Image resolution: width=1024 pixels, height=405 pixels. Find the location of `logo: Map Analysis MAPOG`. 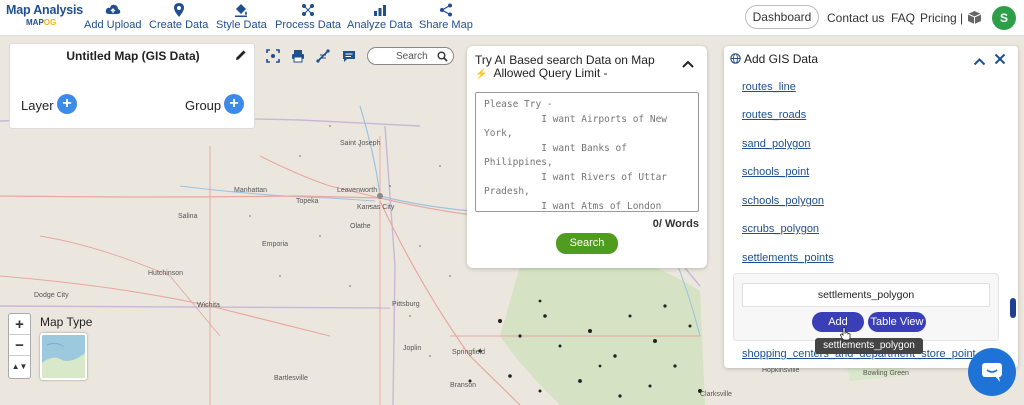

logo: Map Analysis MAPOG is located at coordinates (45, 15).